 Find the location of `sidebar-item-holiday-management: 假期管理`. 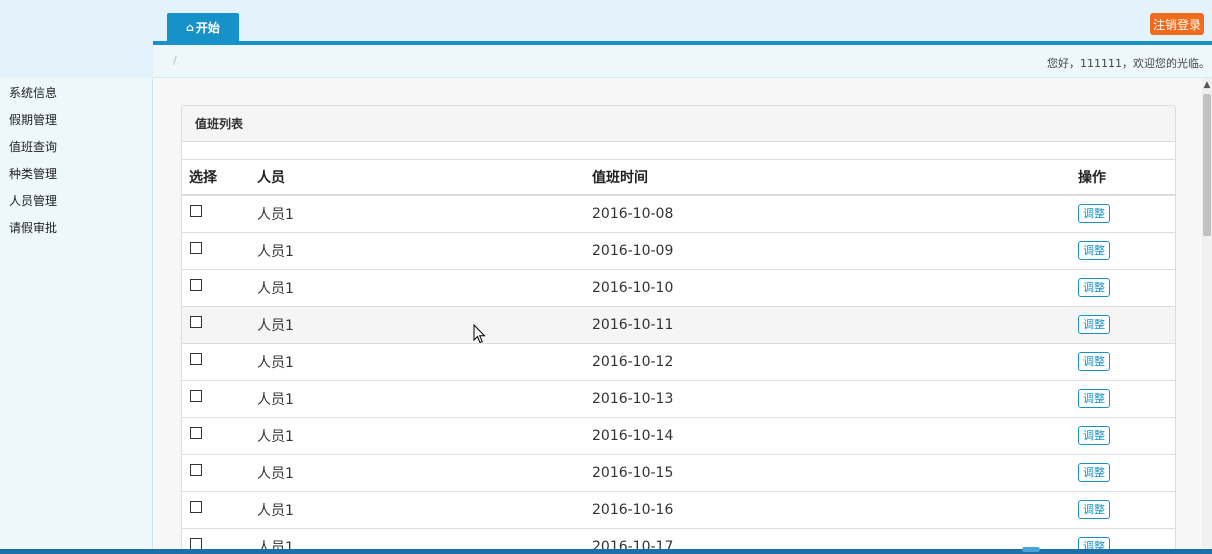

sidebar-item-holiday-management: 假期管理 is located at coordinates (76, 119).